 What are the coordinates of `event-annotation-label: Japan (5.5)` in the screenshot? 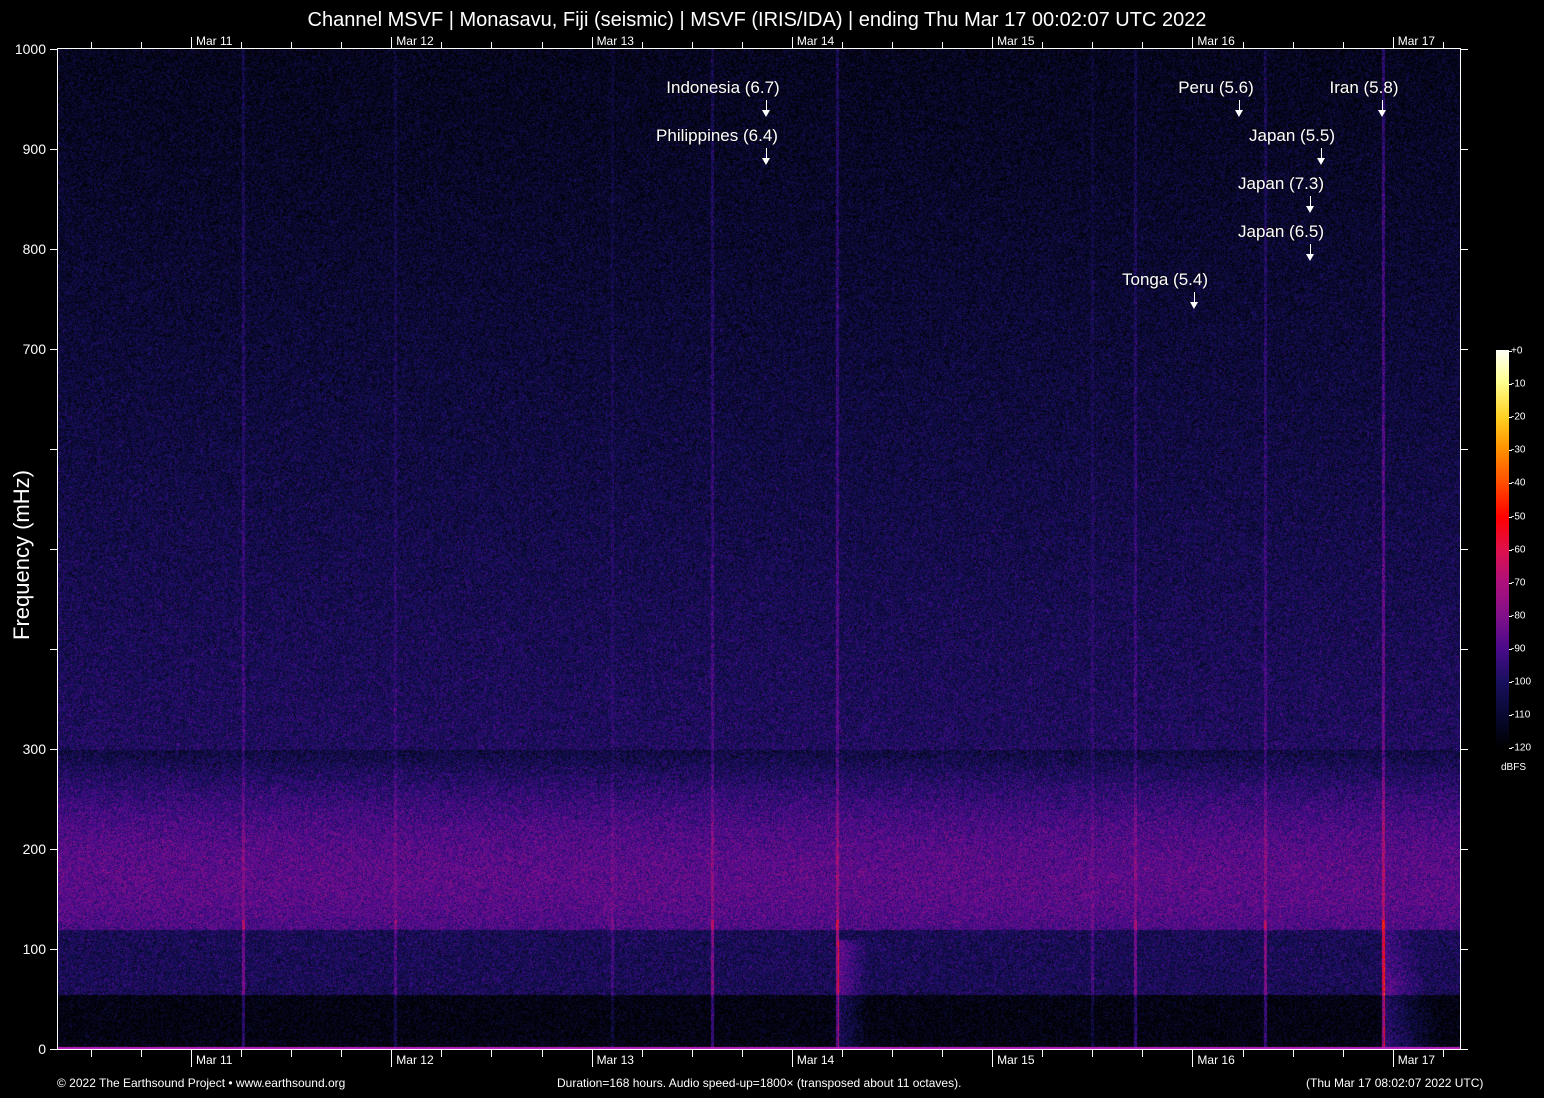 It's located at (1292, 135).